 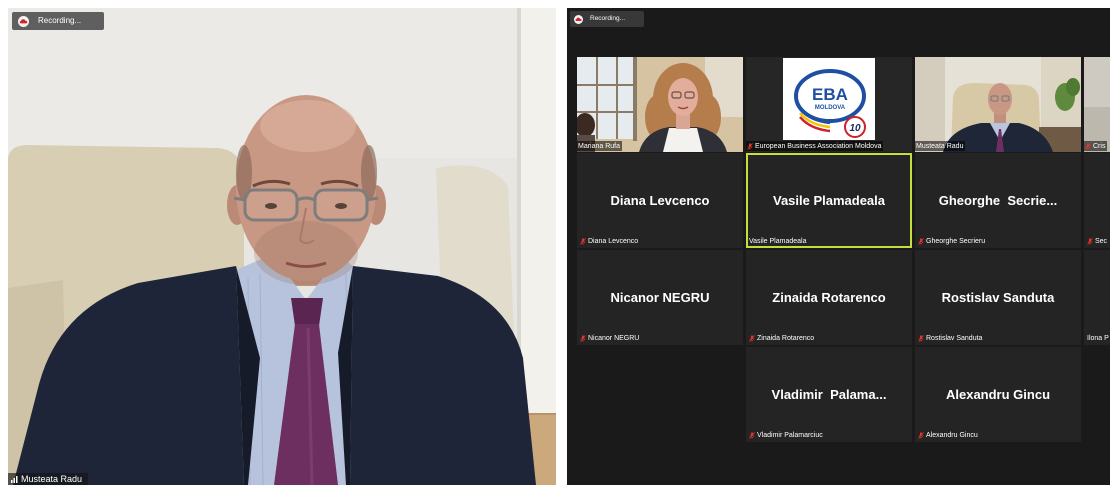 I want to click on participant-name-text: Mariana Rufa, so click(x=599, y=146).